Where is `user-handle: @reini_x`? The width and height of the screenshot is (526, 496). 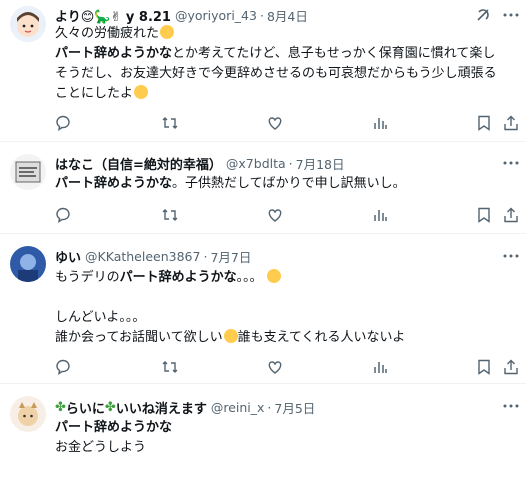
user-handle: @reini_x is located at coordinates (238, 407).